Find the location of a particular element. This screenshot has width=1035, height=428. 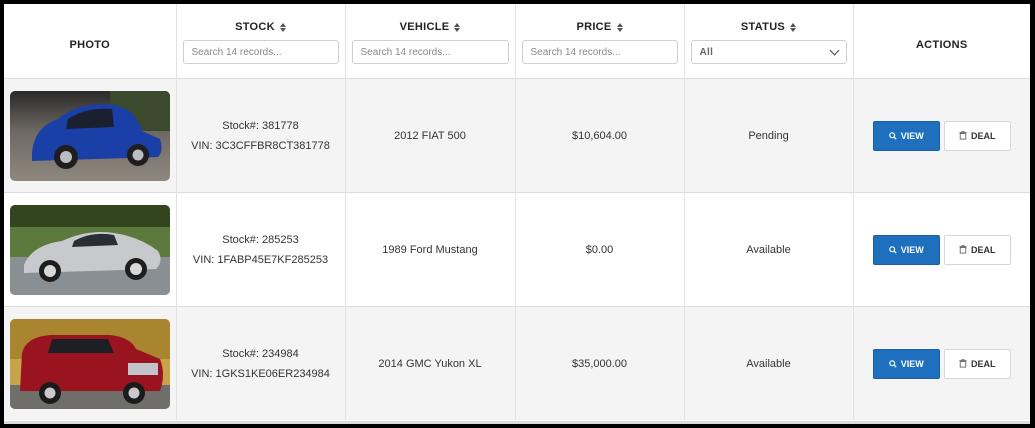

header-price-label: PRICE is located at coordinates (594, 27).